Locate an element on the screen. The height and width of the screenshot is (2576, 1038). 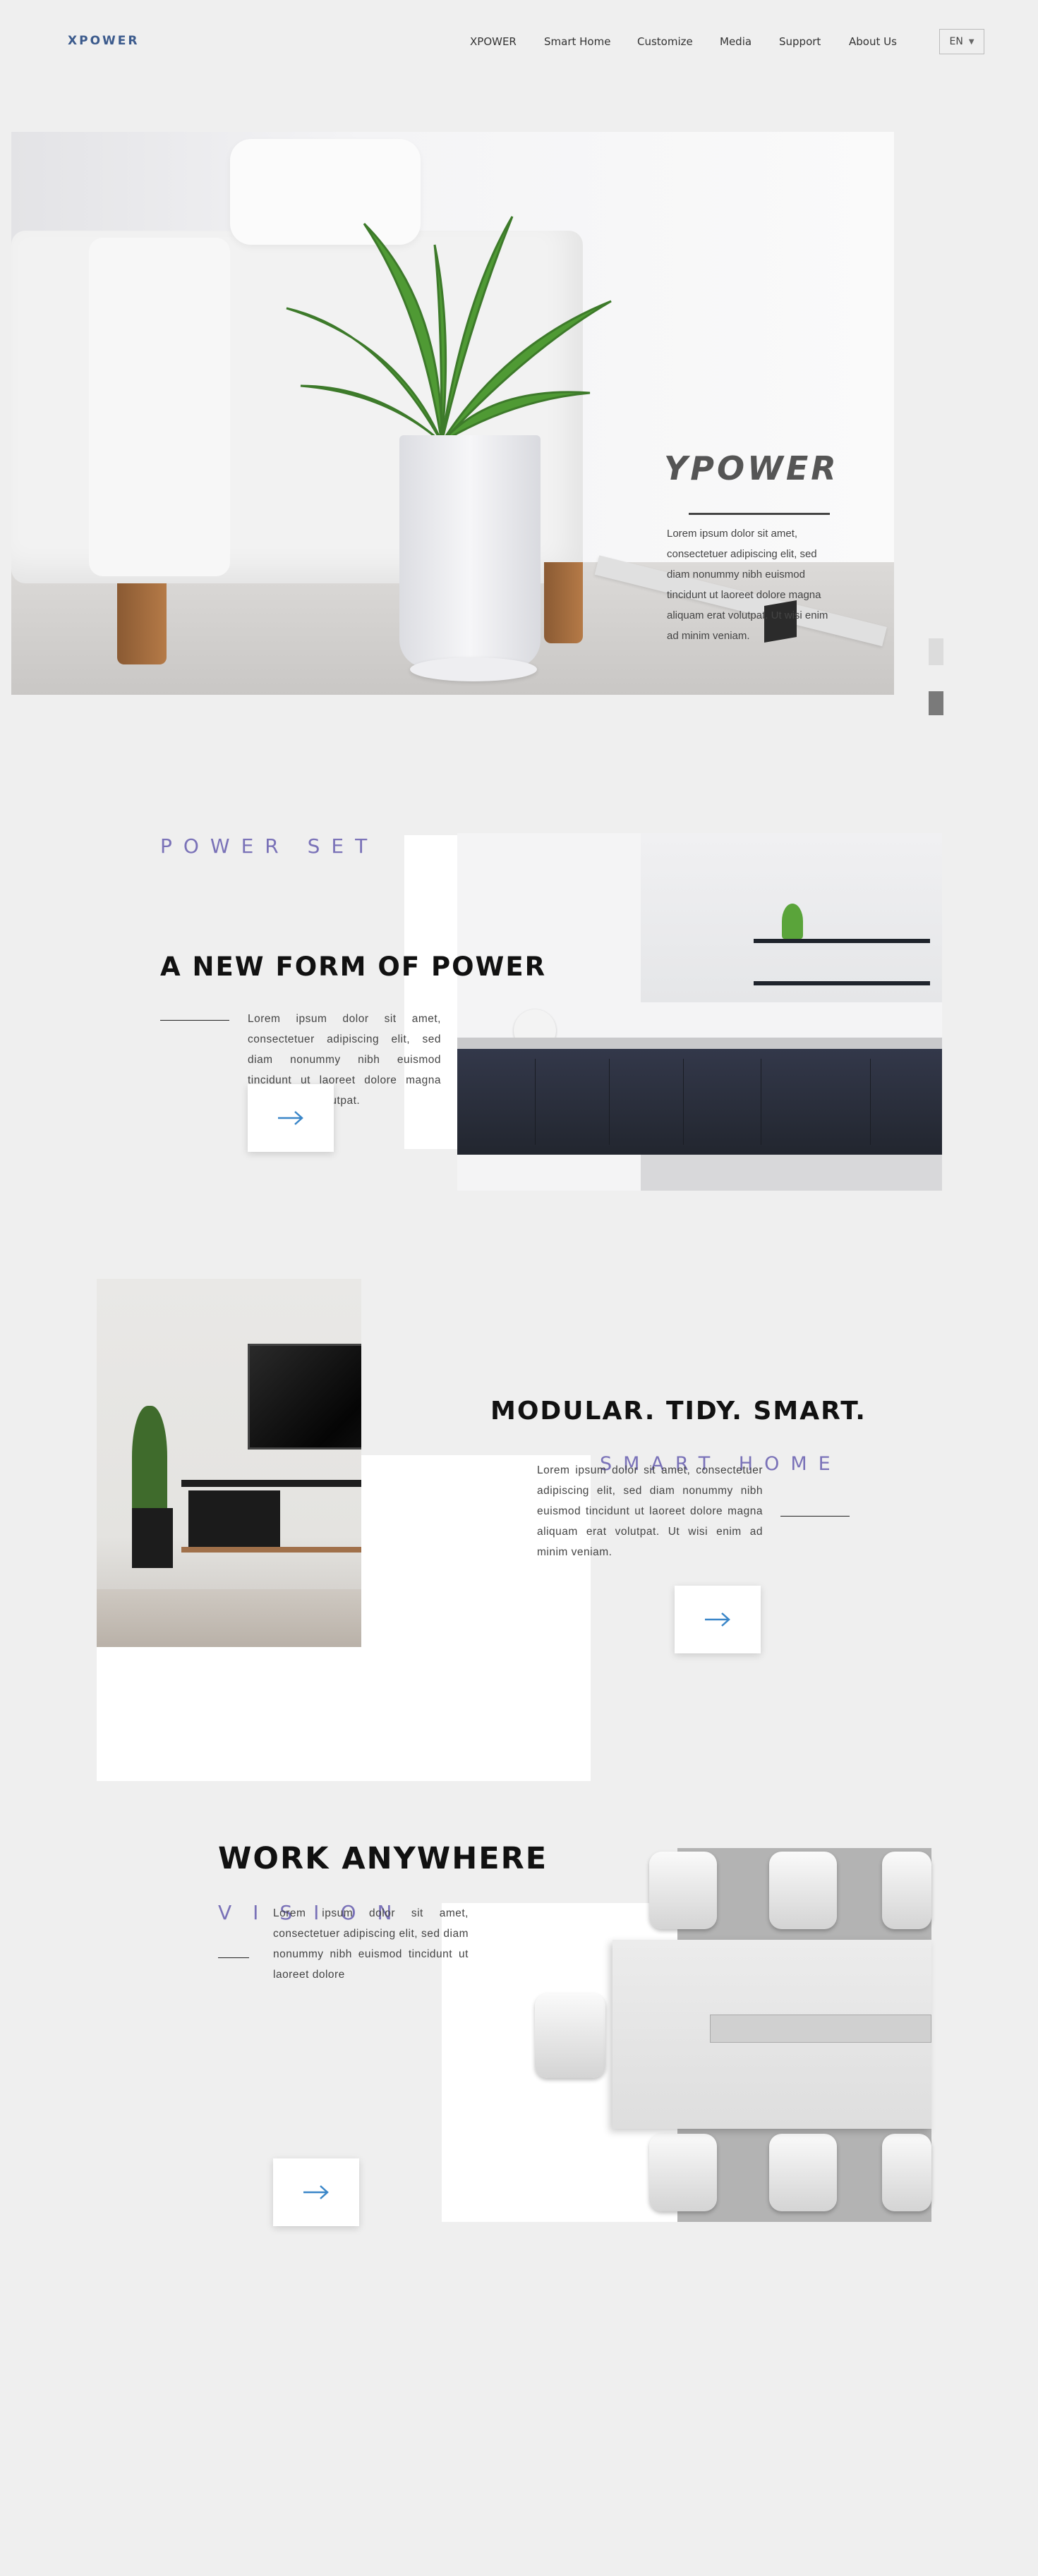
living-room-image is located at coordinates (229, 1463).